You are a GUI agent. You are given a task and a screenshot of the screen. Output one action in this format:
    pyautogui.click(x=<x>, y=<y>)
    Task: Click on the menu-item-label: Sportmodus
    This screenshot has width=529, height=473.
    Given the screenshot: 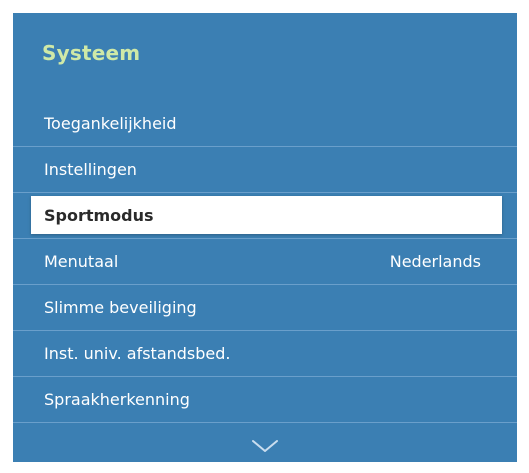 What is the action you would take?
    pyautogui.click(x=99, y=215)
    